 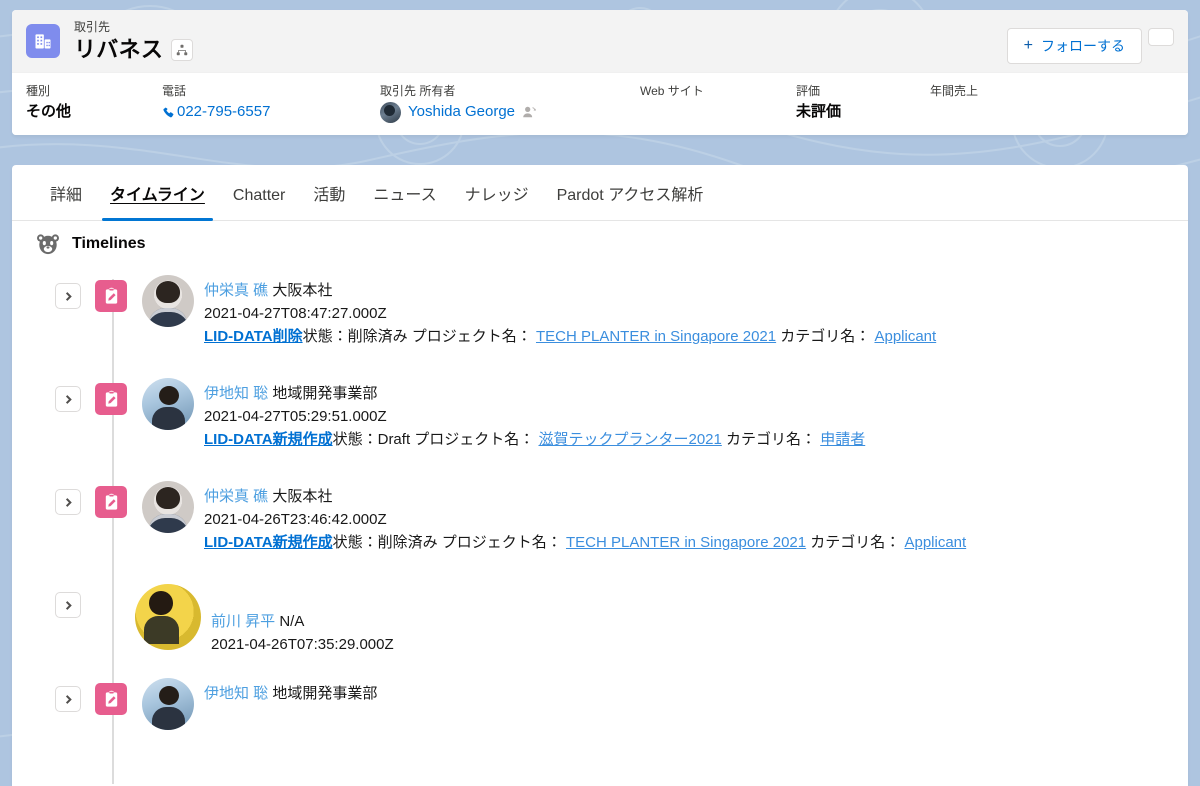 What do you see at coordinates (819, 111) in the screenshot?
I see `field-value: 未評価` at bounding box center [819, 111].